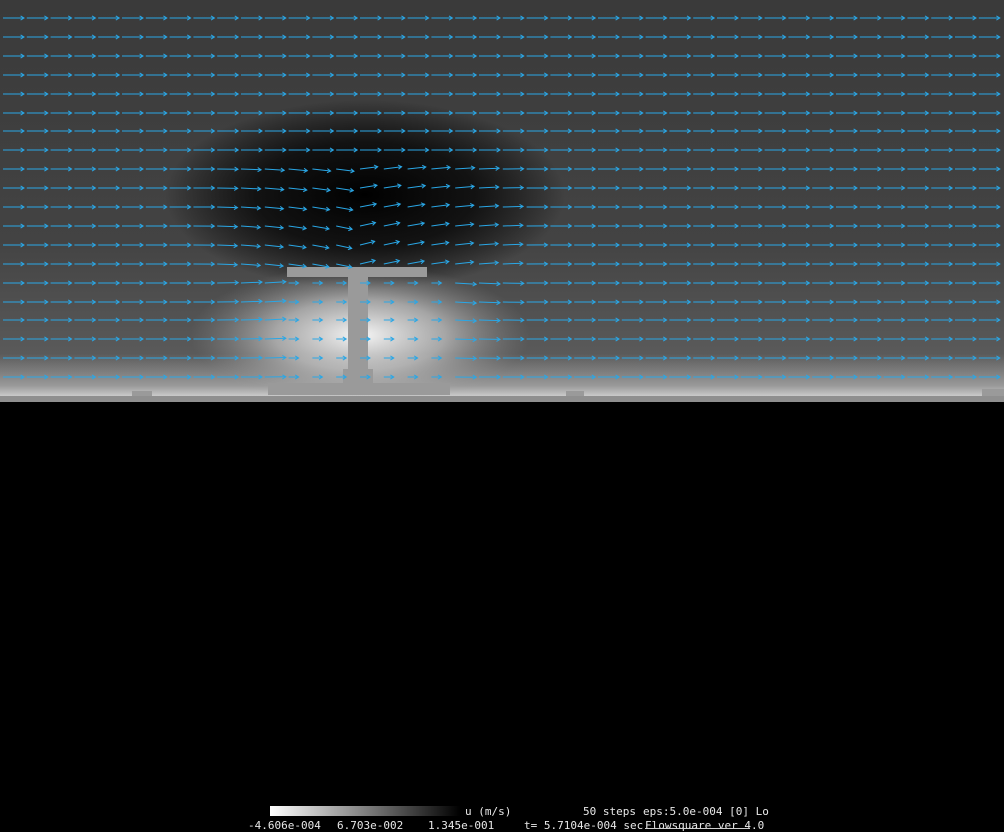 The height and width of the screenshot is (832, 1004). What do you see at coordinates (357, 272) in the screenshot?
I see `obstacle-top-plate` at bounding box center [357, 272].